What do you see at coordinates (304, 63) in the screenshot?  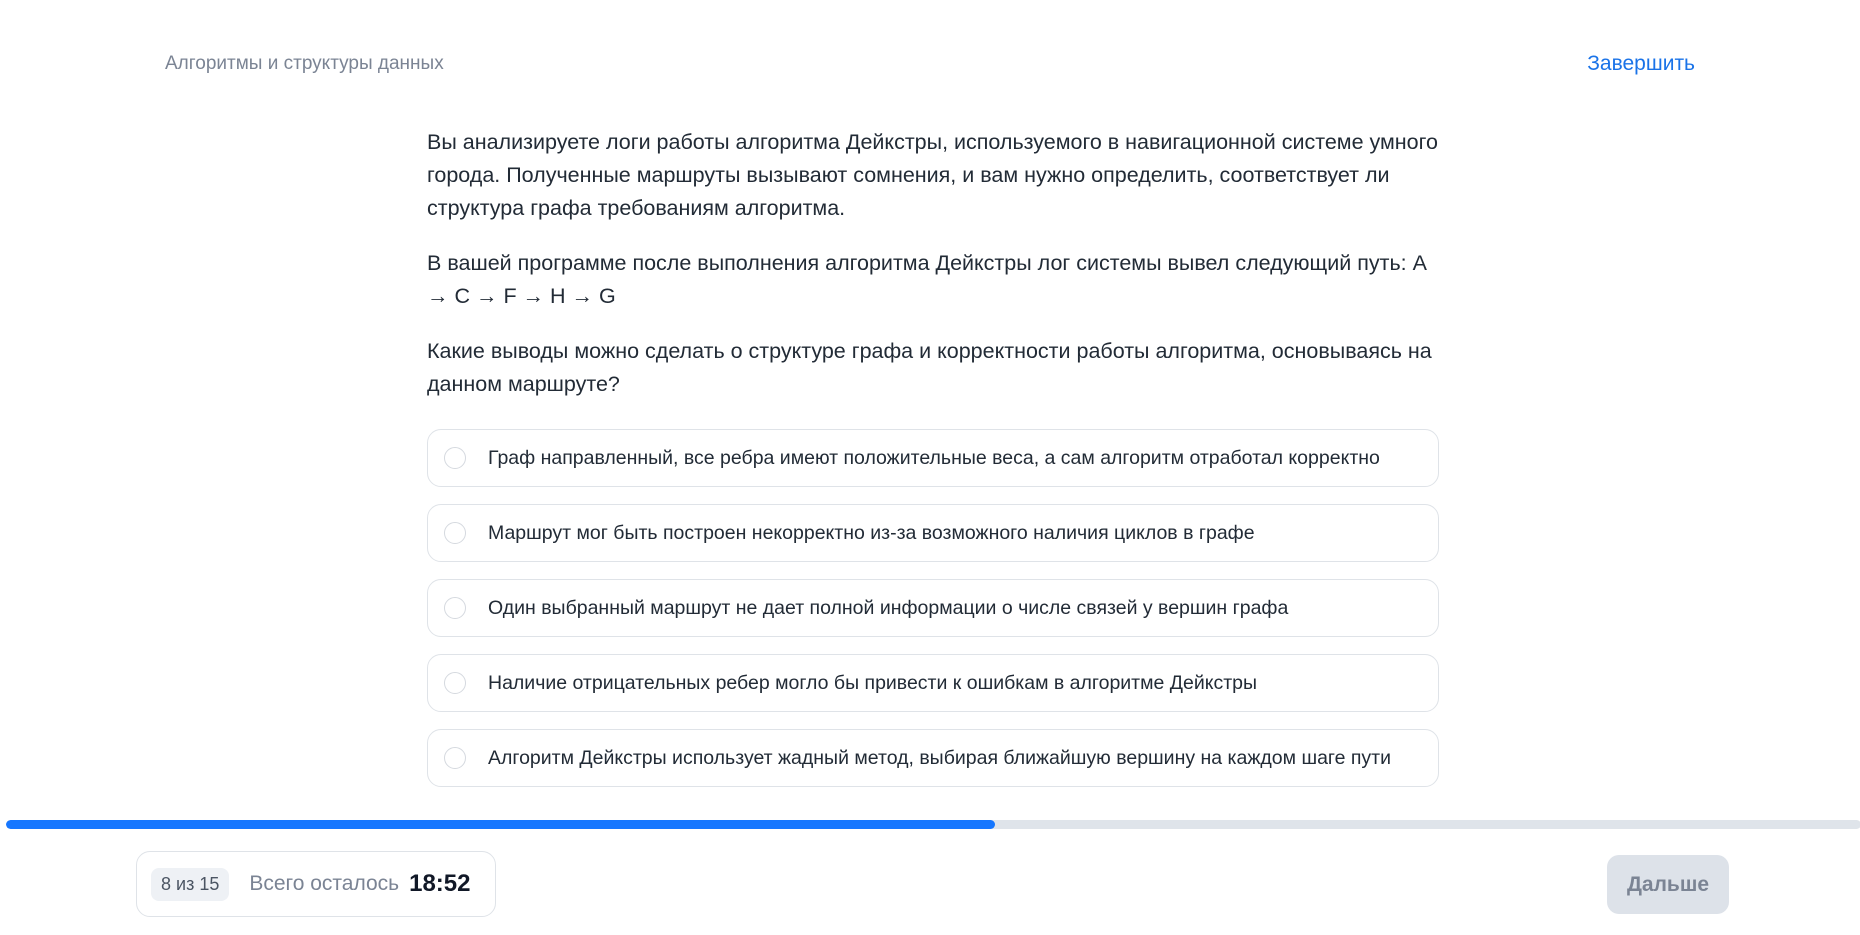 I see `course-title: Алгоритмы и структуры данных` at bounding box center [304, 63].